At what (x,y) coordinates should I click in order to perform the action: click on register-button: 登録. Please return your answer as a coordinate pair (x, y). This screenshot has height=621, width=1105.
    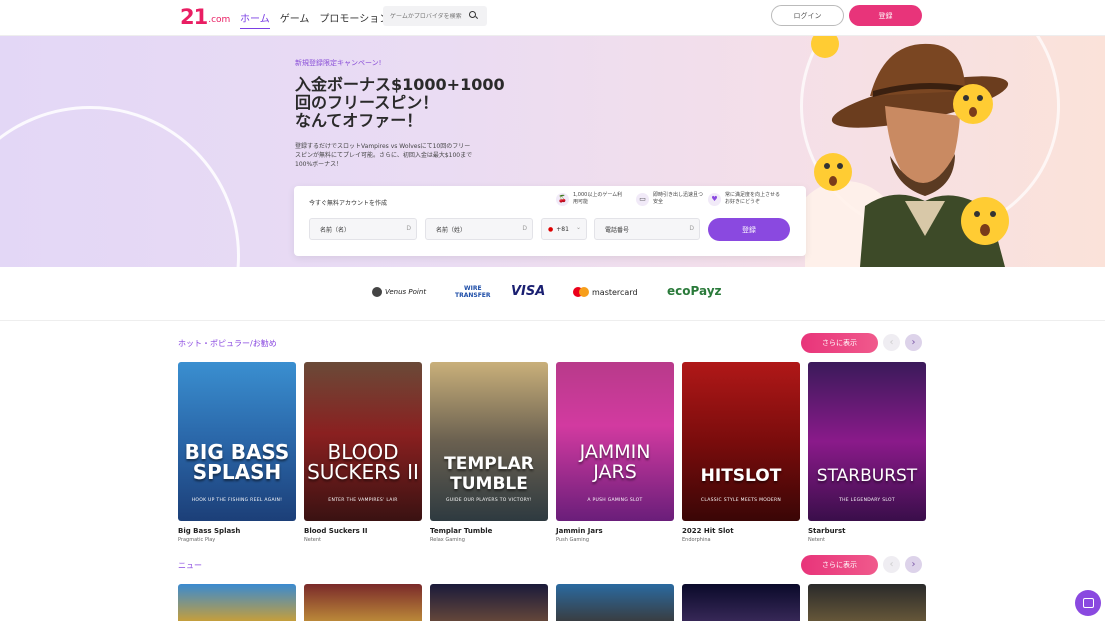
    Looking at the image, I should click on (885, 15).